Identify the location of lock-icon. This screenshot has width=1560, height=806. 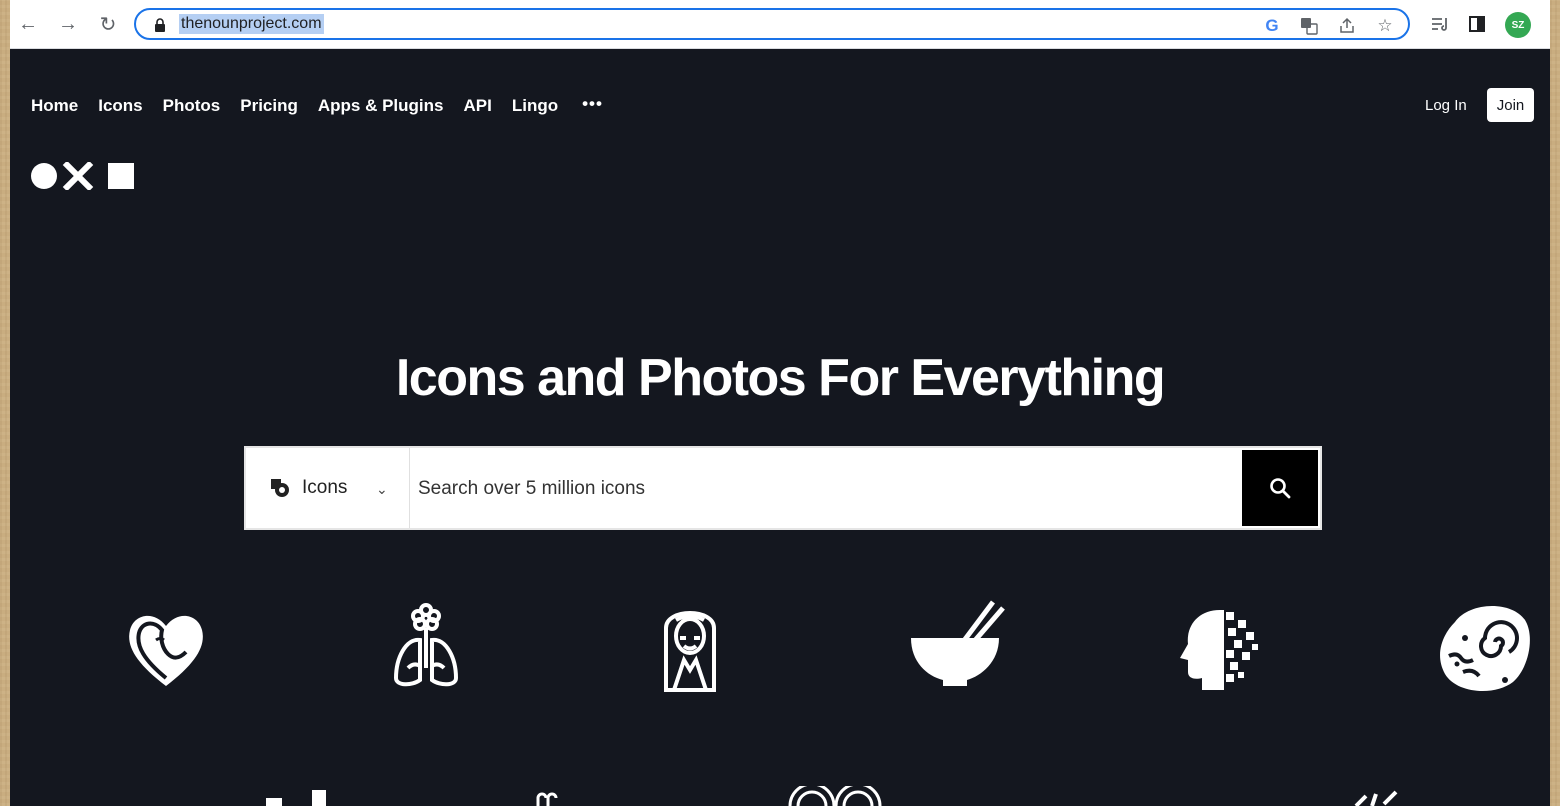
(160, 25).